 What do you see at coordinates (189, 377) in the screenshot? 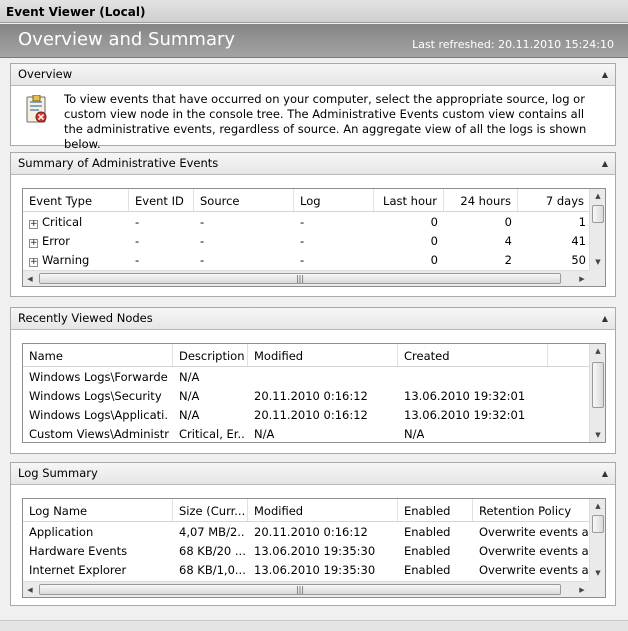
I see `node-description: N/A` at bounding box center [189, 377].